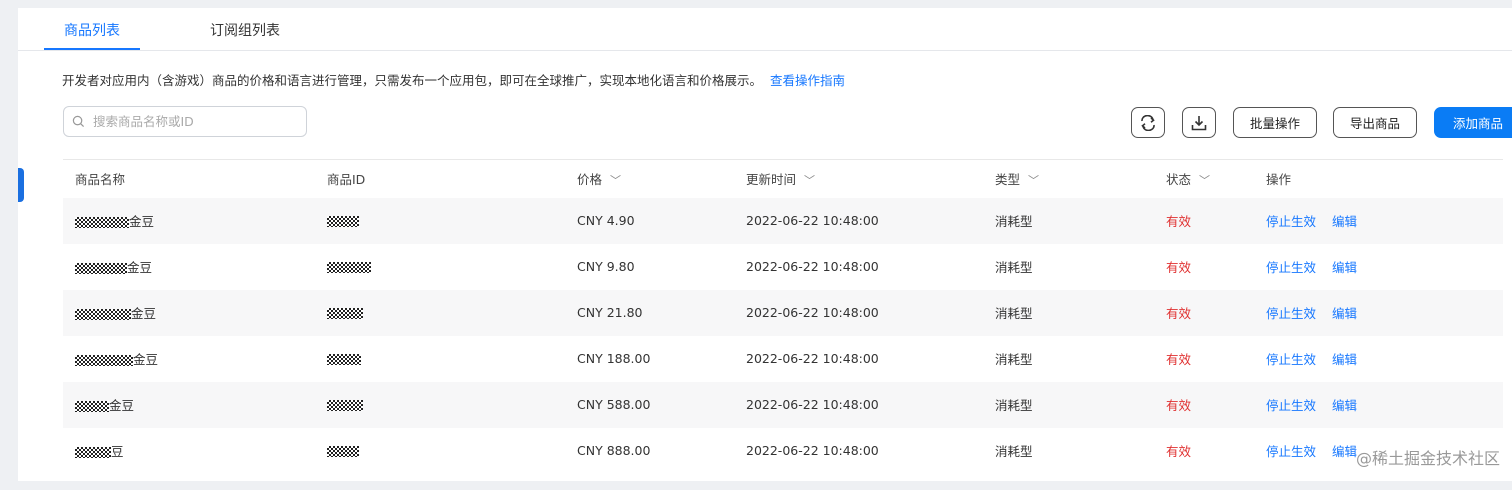 The height and width of the screenshot is (490, 1512). I want to click on cell-price: CNY 188.00, so click(614, 358).